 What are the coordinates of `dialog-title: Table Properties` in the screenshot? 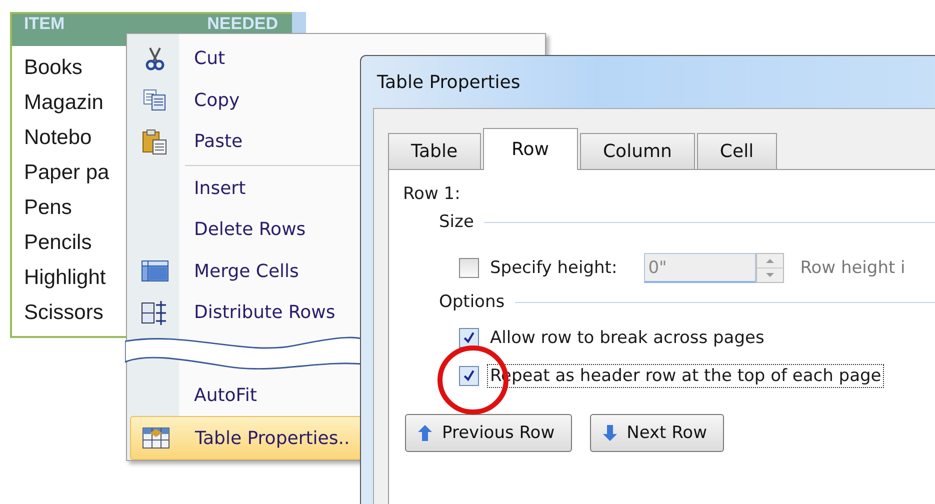 It's located at (449, 83).